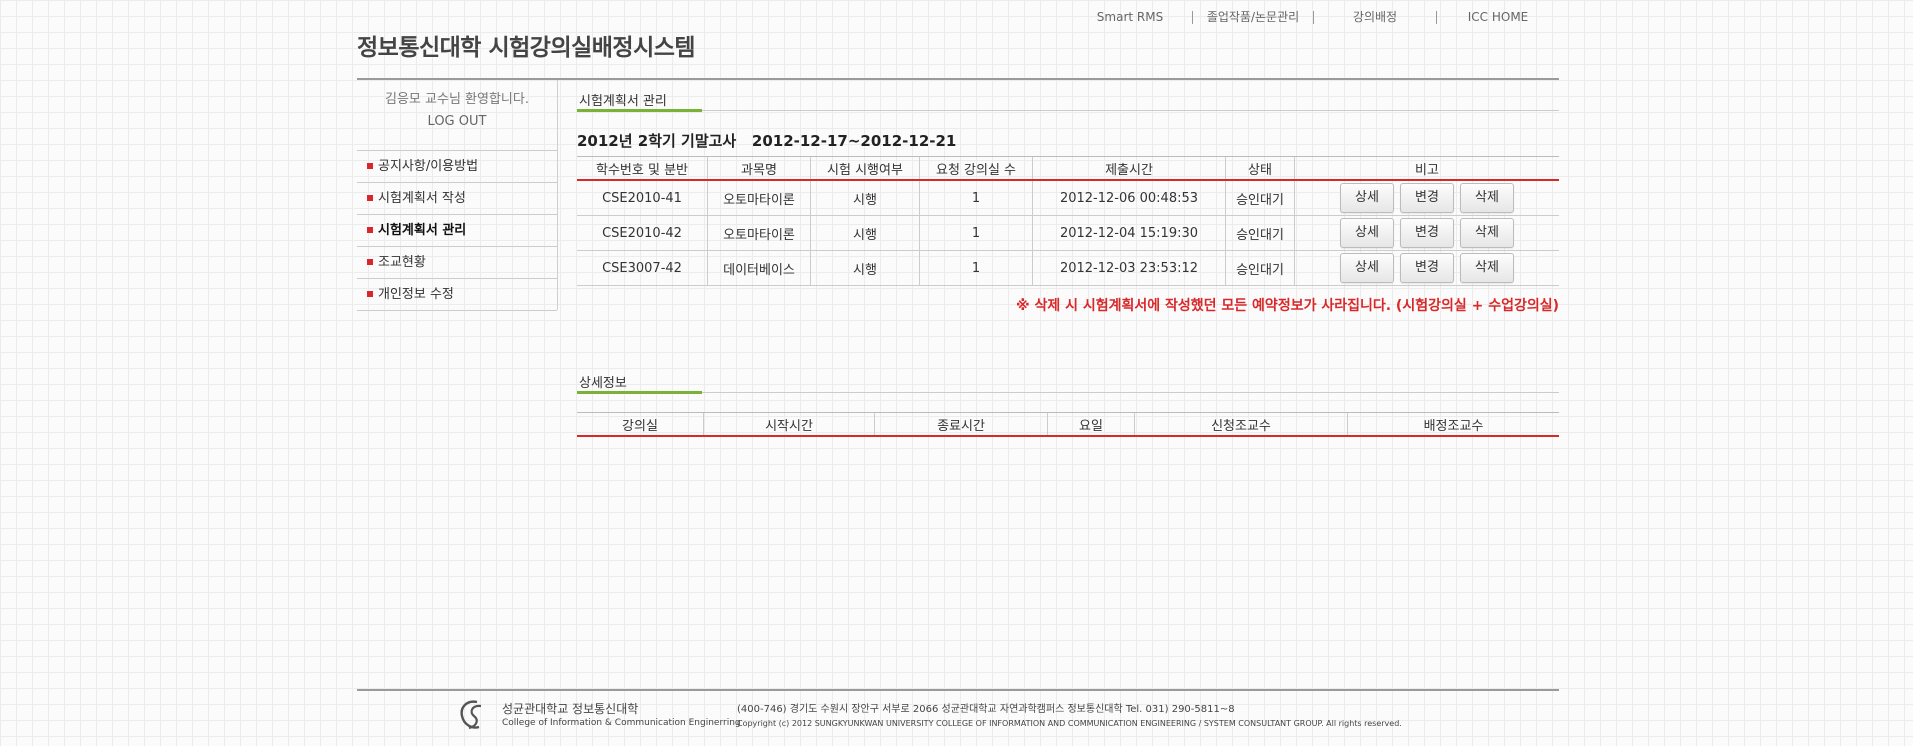 The width and height of the screenshot is (1913, 746). I want to click on cell-submitted: 2012-12-03 23:53:12, so click(1129, 268).